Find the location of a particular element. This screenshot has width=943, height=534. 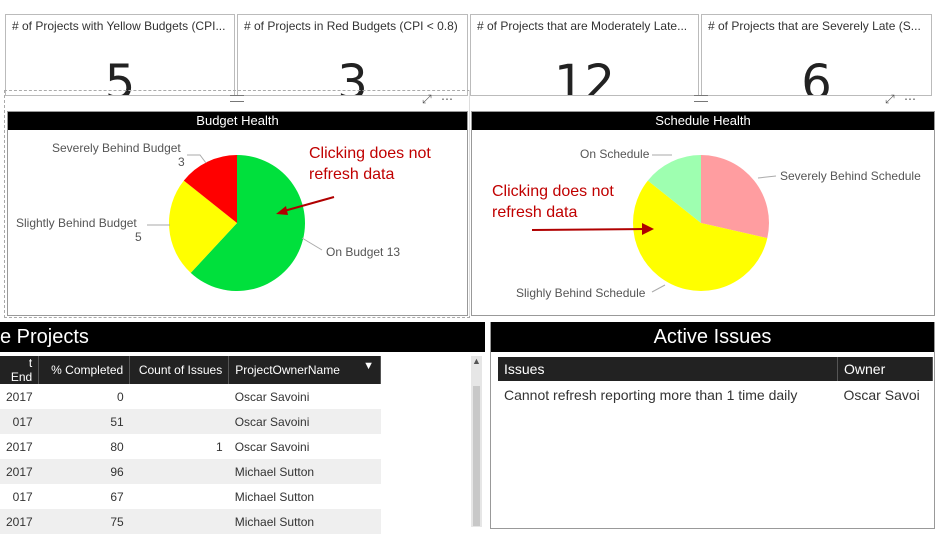

table-row: 2017 96 Michael Sutton is located at coordinates (190, 471).